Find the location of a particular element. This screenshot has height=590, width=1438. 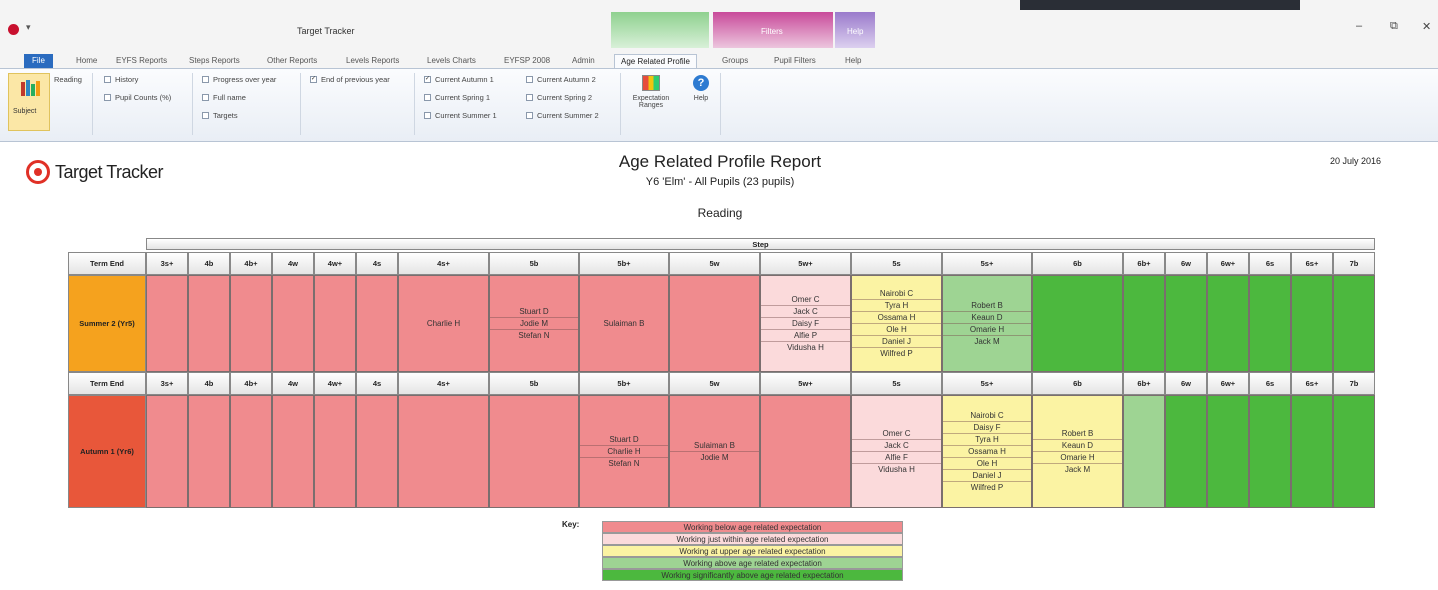

current-autumn-1-checkbox: ✓ Current Autumn 1 is located at coordinates (459, 79).